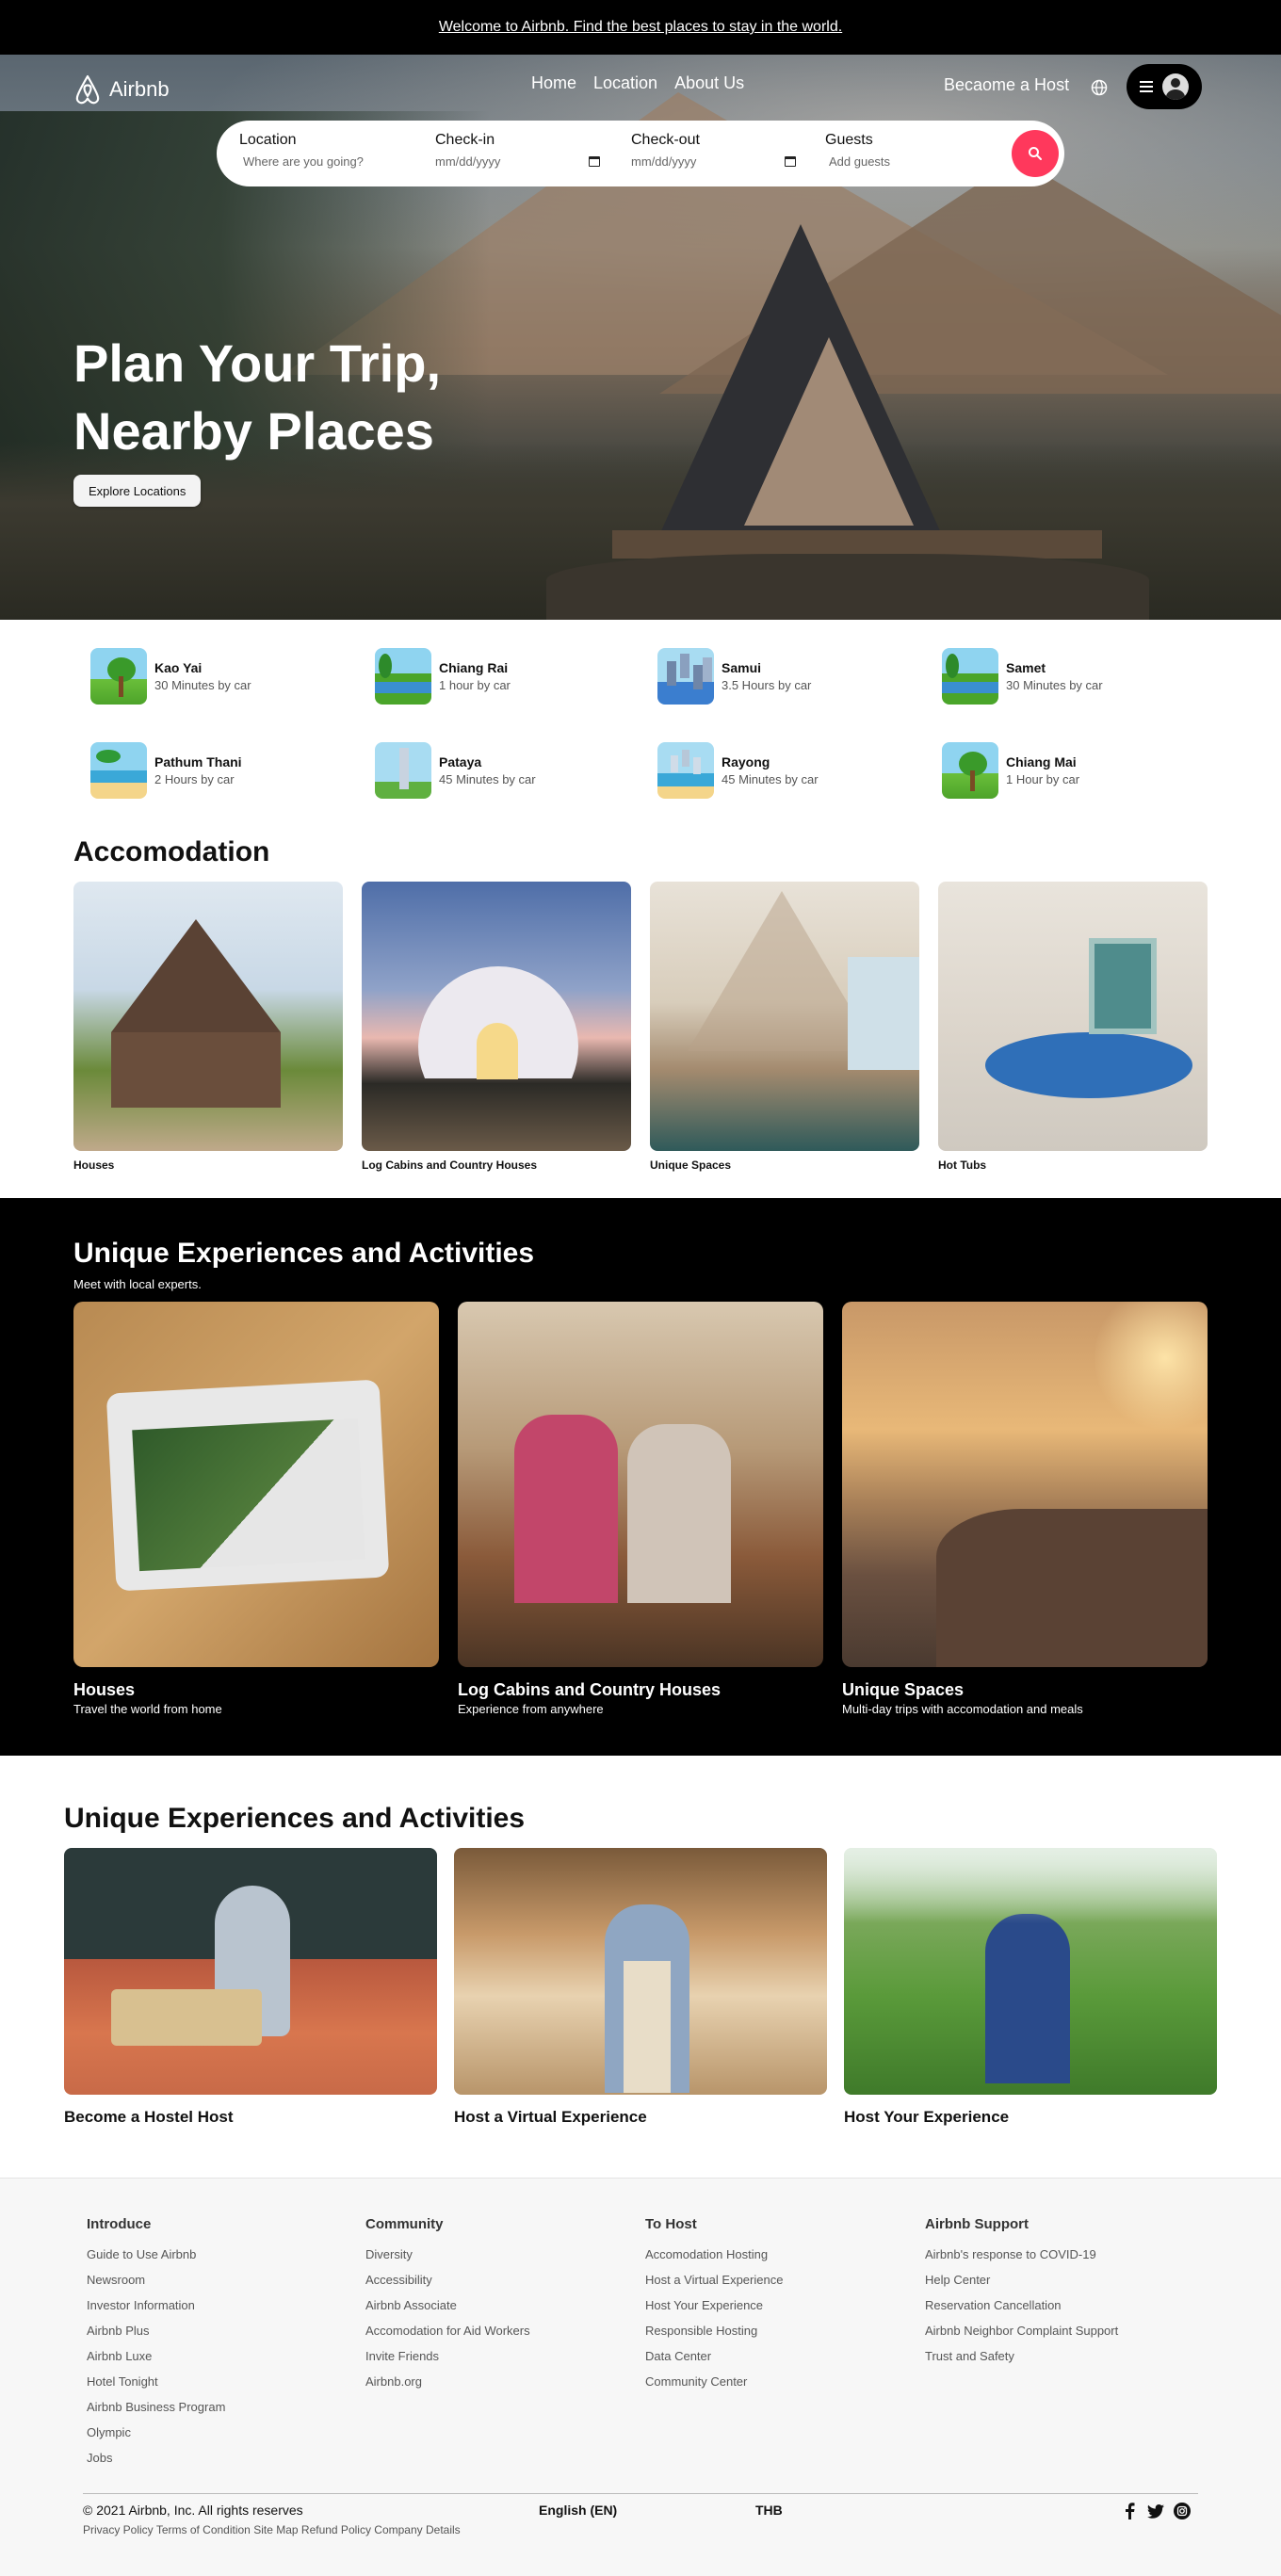 This screenshot has width=1281, height=2576. Describe the element at coordinates (502, 2305) in the screenshot. I see `footer-link: Airbnb Associate` at that location.